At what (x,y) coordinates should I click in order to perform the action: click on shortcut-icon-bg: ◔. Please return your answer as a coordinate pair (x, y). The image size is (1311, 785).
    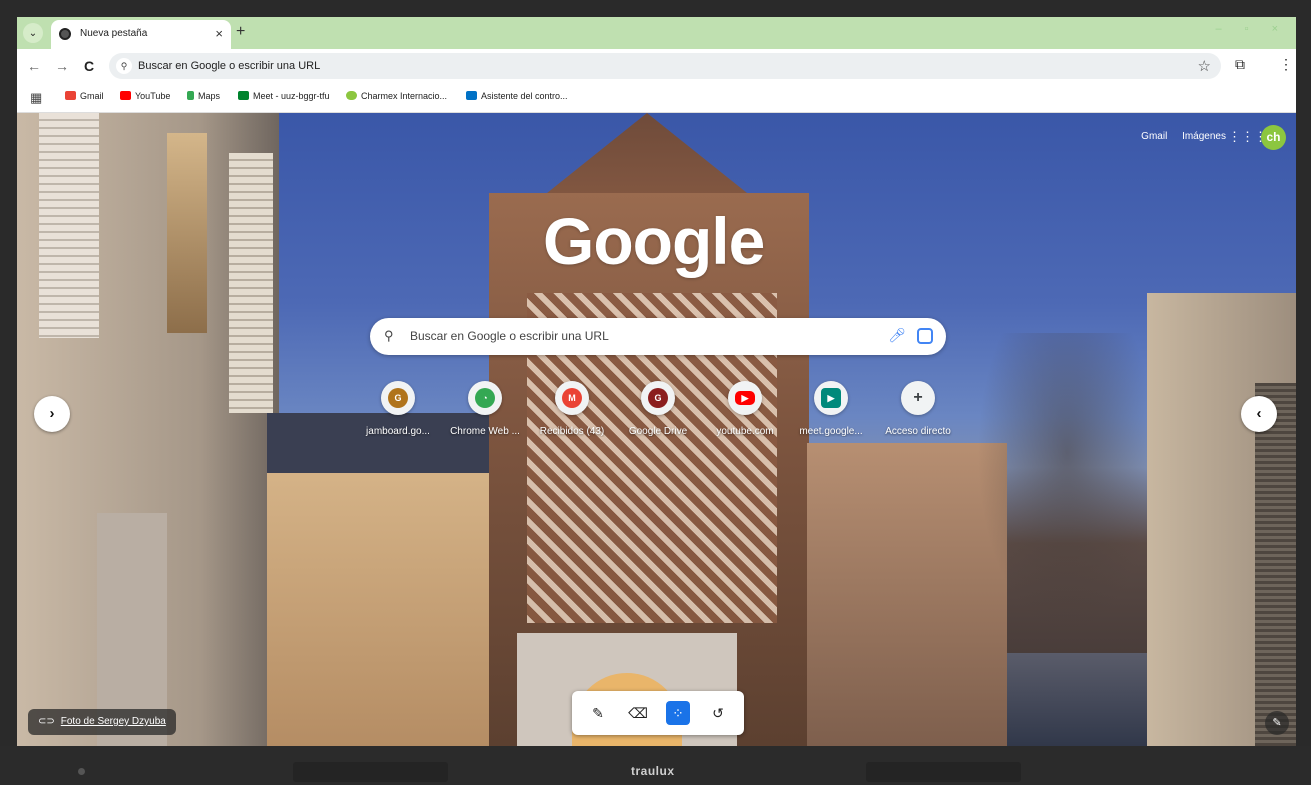
    Looking at the image, I should click on (485, 398).